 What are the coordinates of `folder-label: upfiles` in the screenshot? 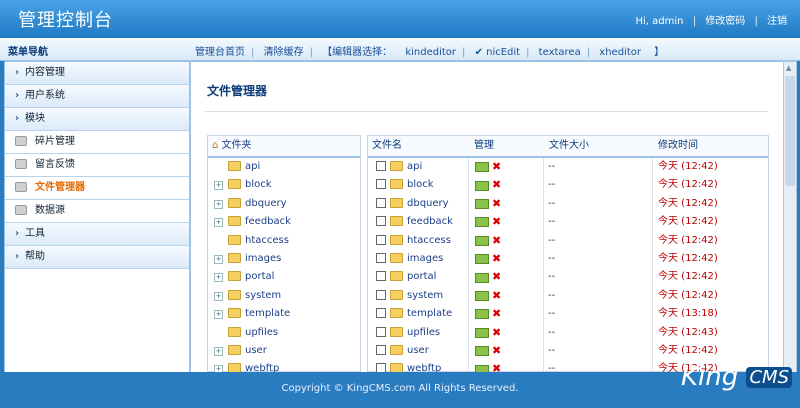 It's located at (261, 332).